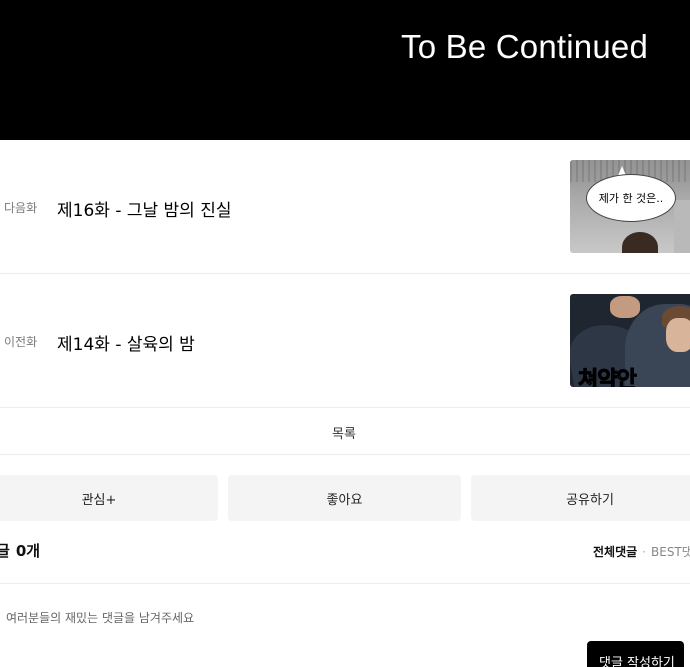  Describe the element at coordinates (5, 551) in the screenshot. I see `comment-label: 글` at that location.